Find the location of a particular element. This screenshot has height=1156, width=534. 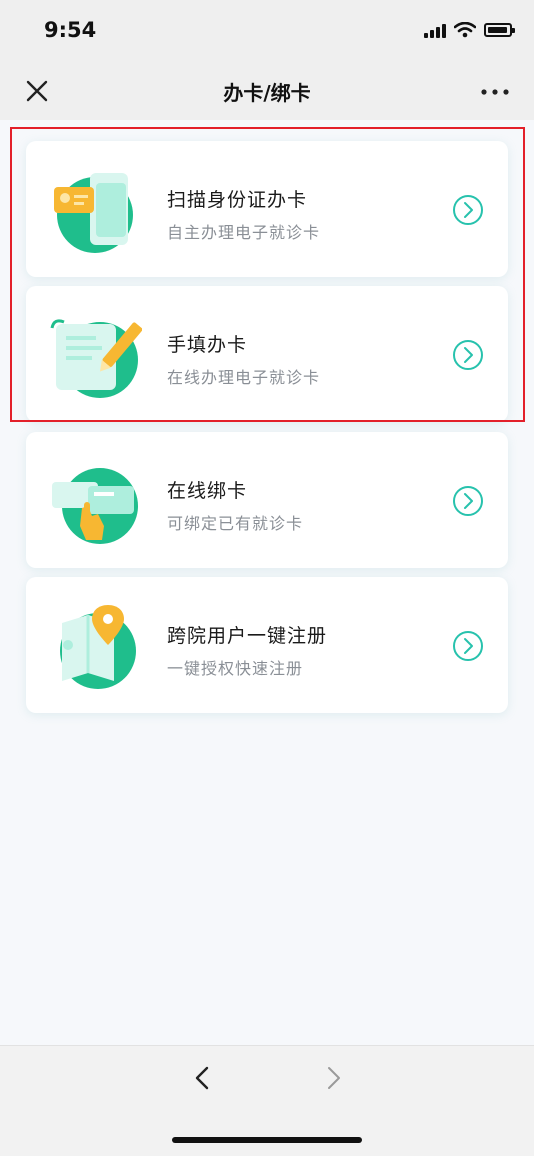

bottom-toolbar is located at coordinates (267, 1100).